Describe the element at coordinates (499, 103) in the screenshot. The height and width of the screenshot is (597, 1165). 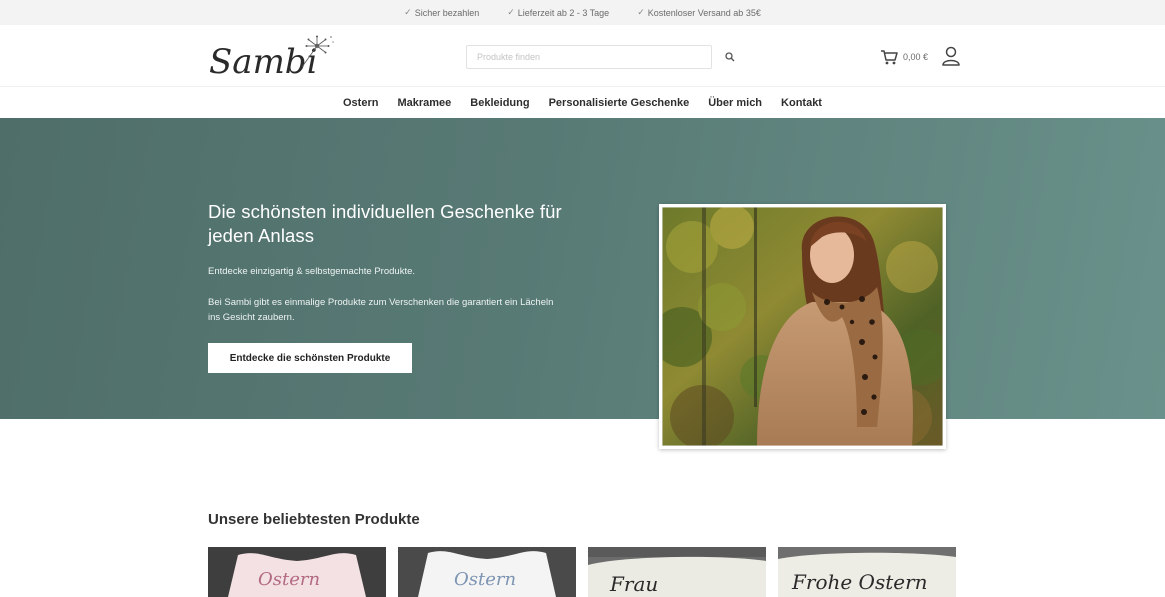
I see `nav-item-bekleidung: Bekleidung` at that location.